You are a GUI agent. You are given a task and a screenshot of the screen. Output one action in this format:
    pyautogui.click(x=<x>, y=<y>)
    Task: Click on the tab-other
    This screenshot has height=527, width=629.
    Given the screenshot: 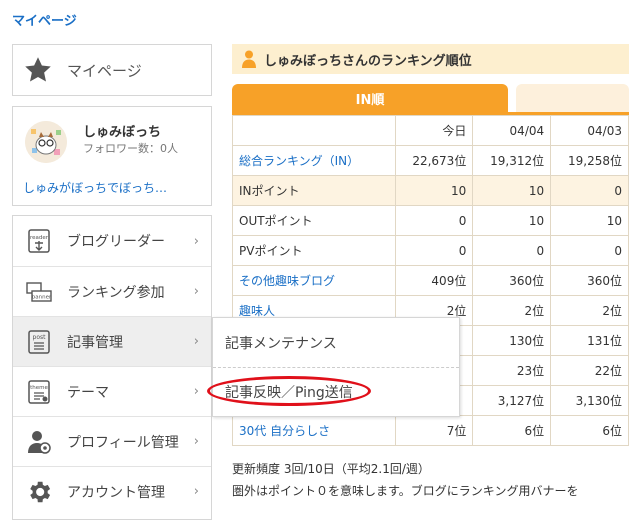 What is the action you would take?
    pyautogui.click(x=572, y=98)
    